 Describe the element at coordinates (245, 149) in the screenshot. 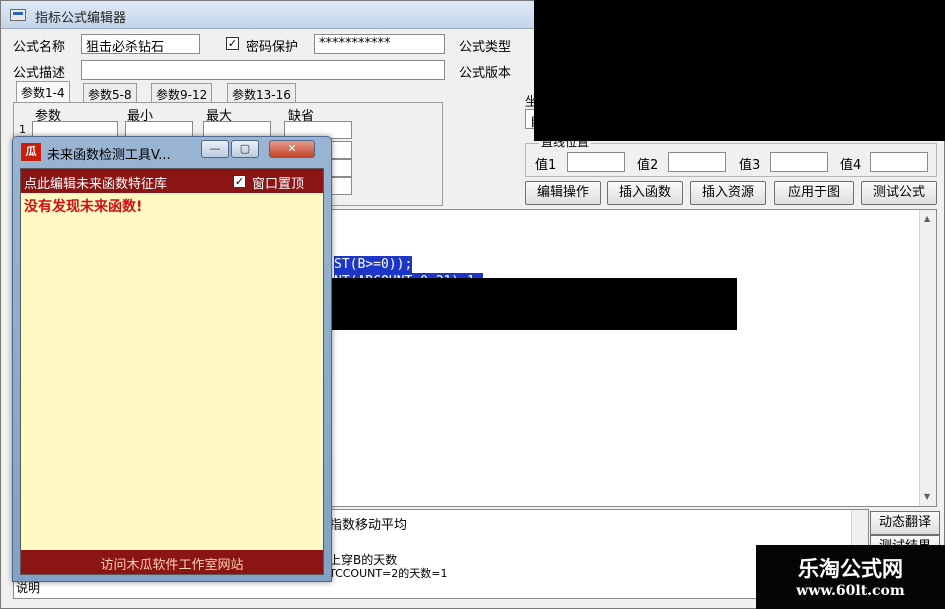

I see `maximize-icon: ▢` at that location.